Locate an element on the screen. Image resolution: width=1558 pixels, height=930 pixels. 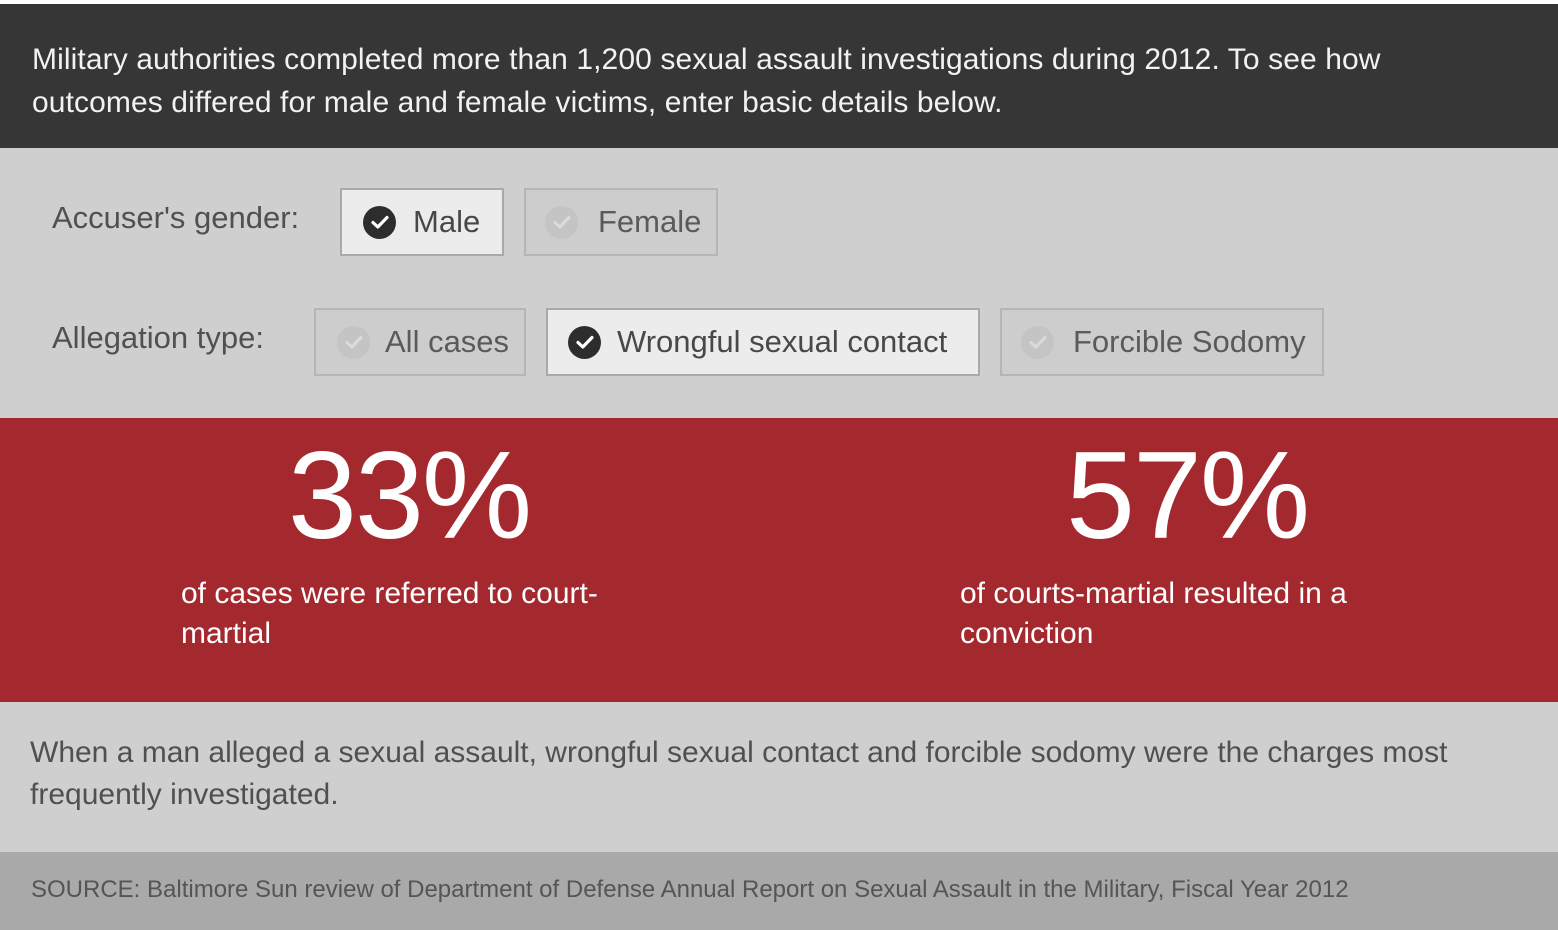
allegation-option-label: Forcible Sodomy is located at coordinates (1189, 341).